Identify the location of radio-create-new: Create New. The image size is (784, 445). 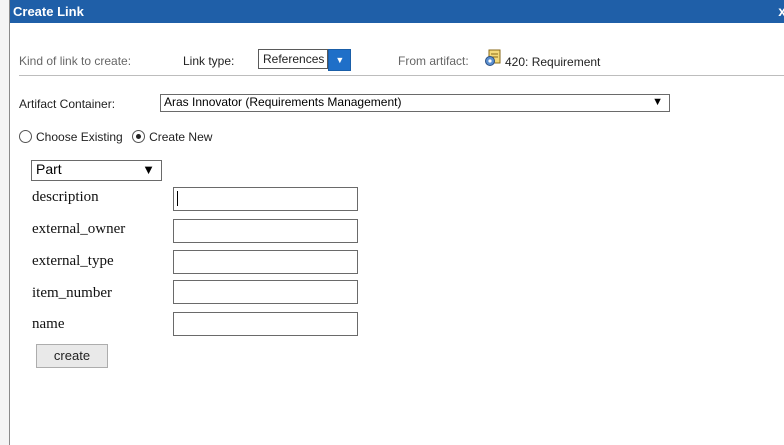
(172, 137).